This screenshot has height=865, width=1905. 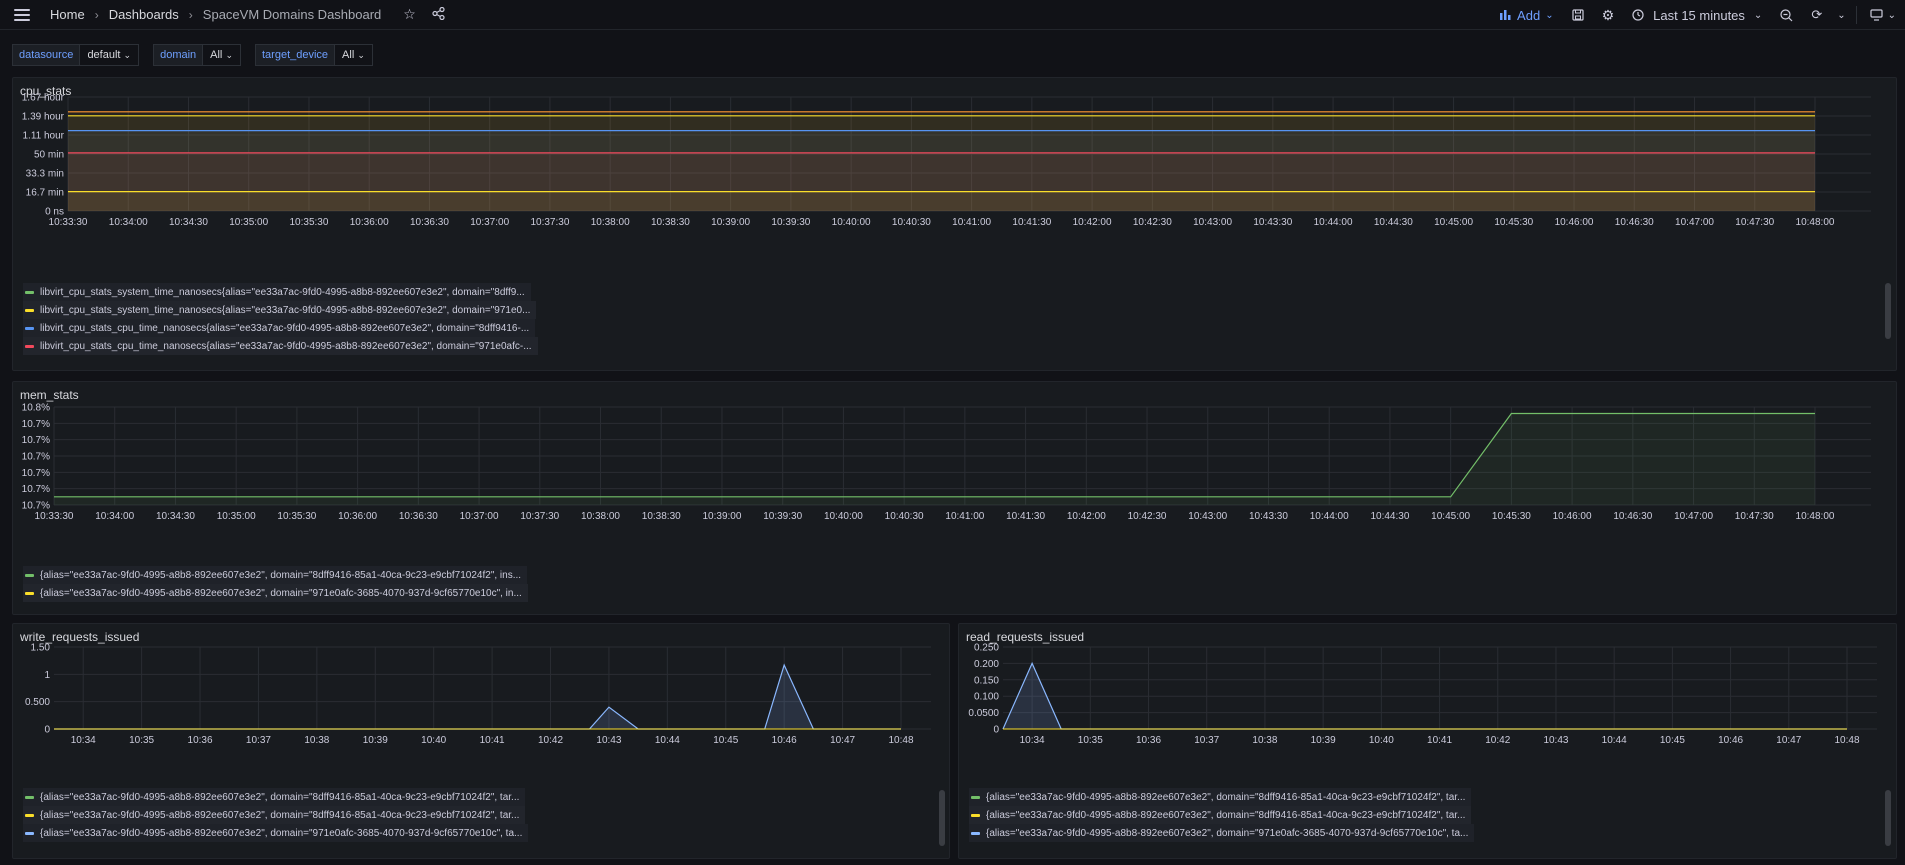 I want to click on view-mode-button: ⌄, so click(x=1883, y=15).